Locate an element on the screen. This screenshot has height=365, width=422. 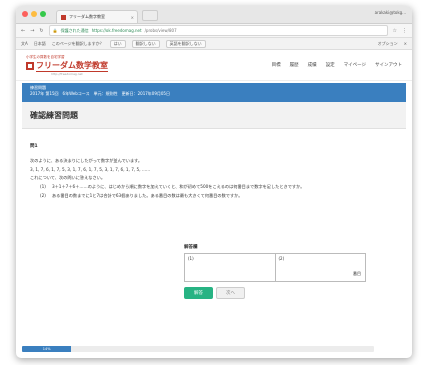
nav-signout: サインアウト is located at coordinates (388, 65).